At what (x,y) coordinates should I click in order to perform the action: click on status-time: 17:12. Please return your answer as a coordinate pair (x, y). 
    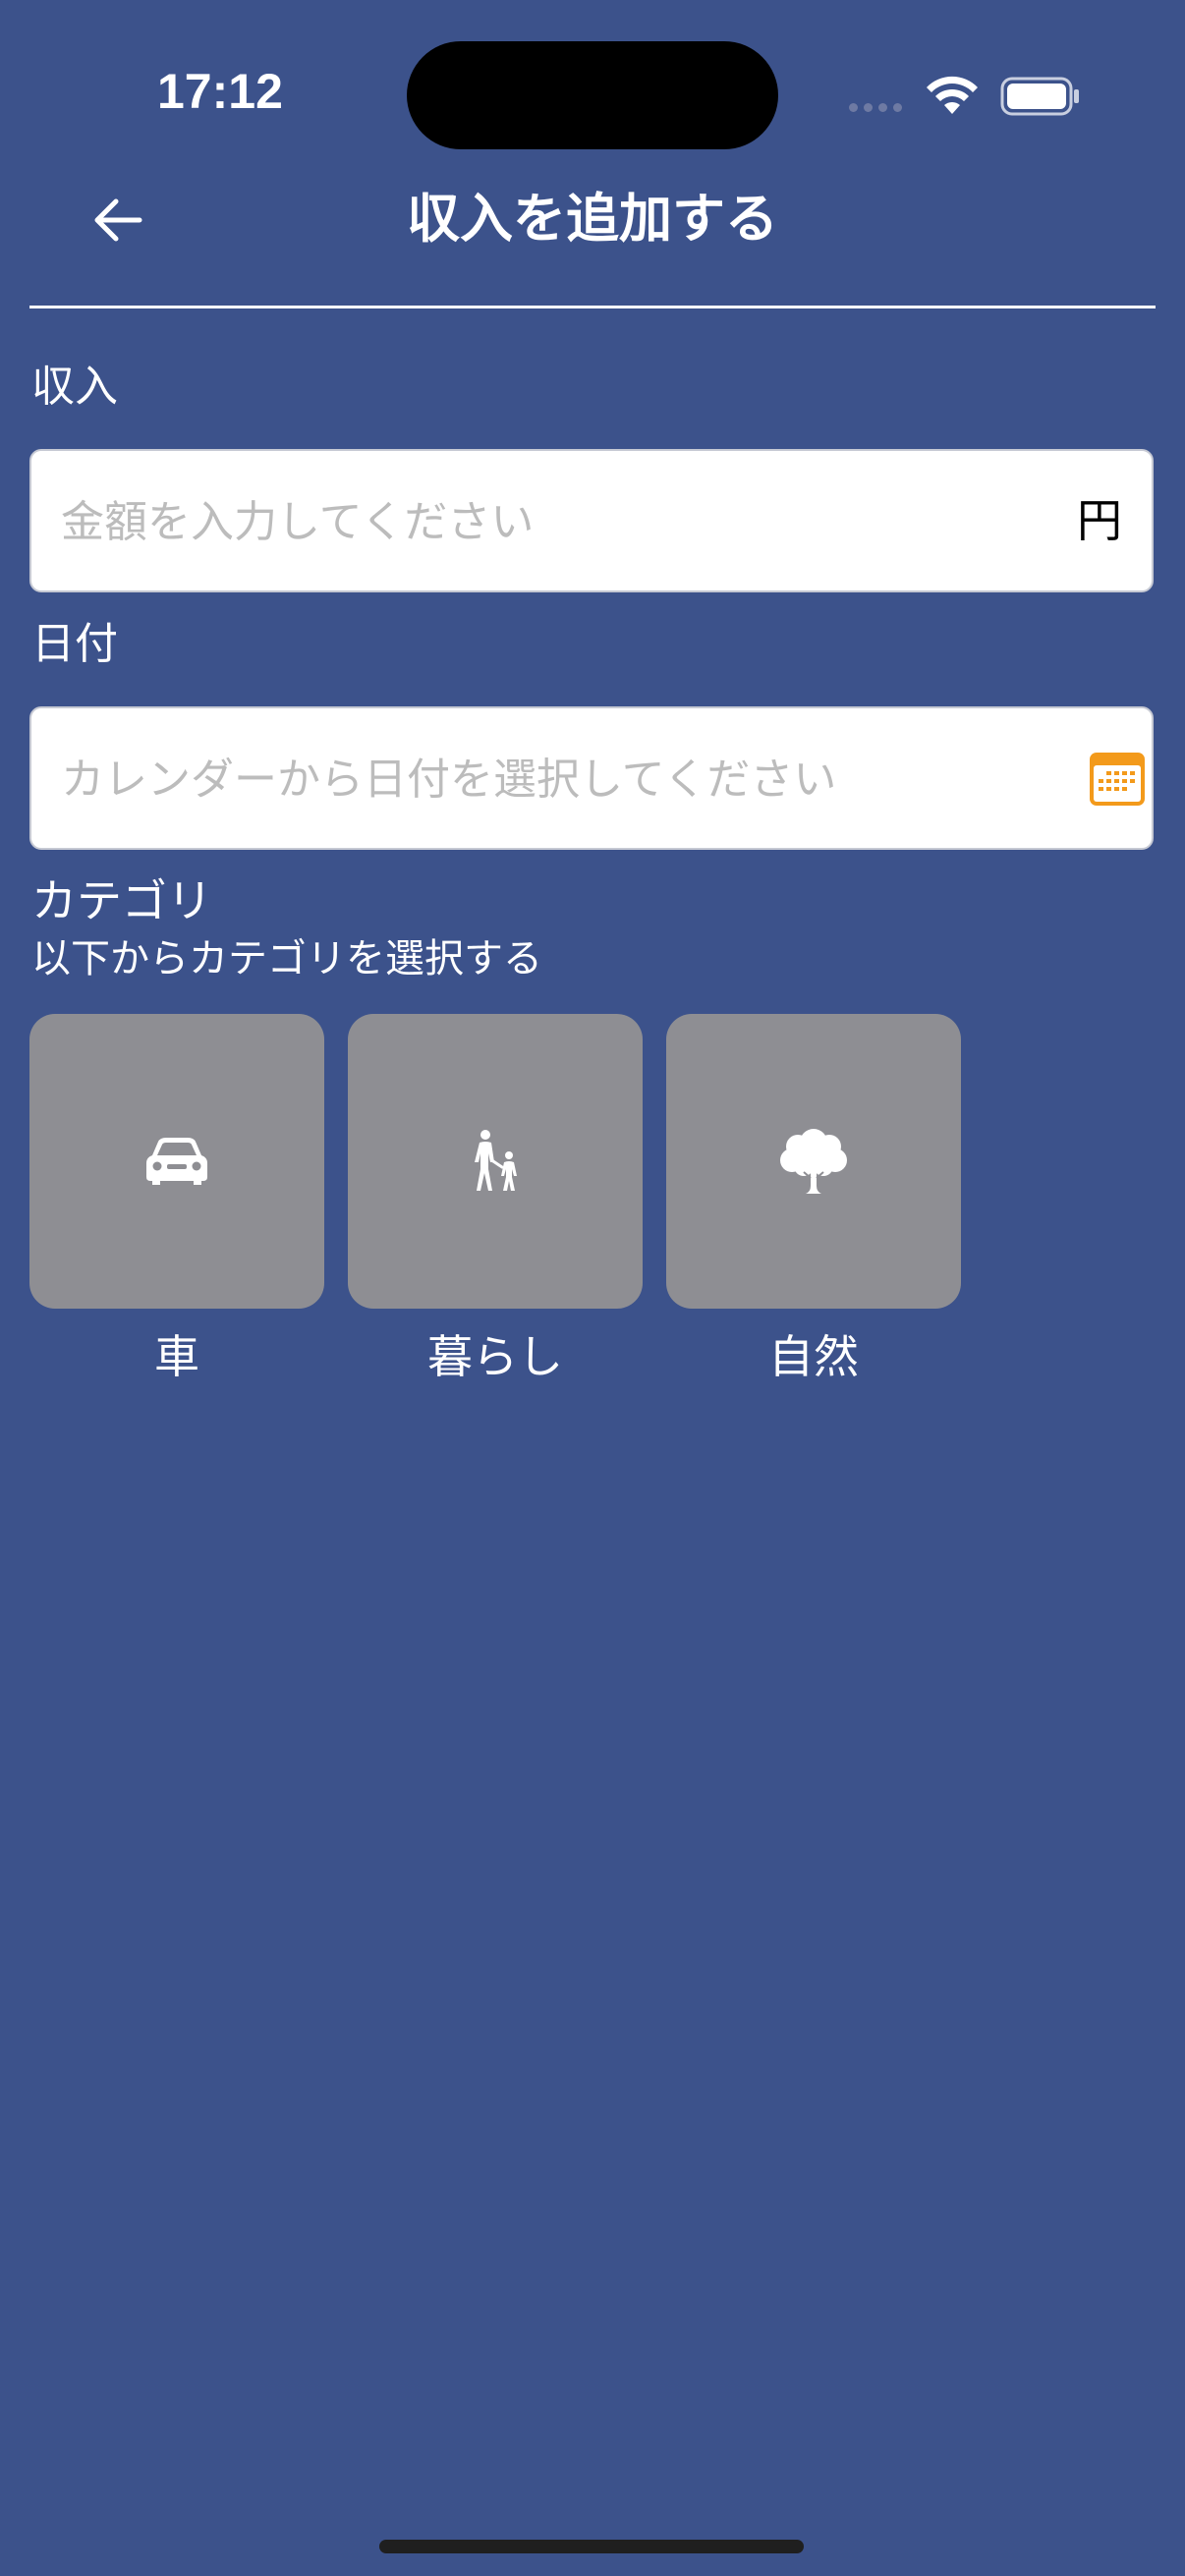
    Looking at the image, I should click on (220, 91).